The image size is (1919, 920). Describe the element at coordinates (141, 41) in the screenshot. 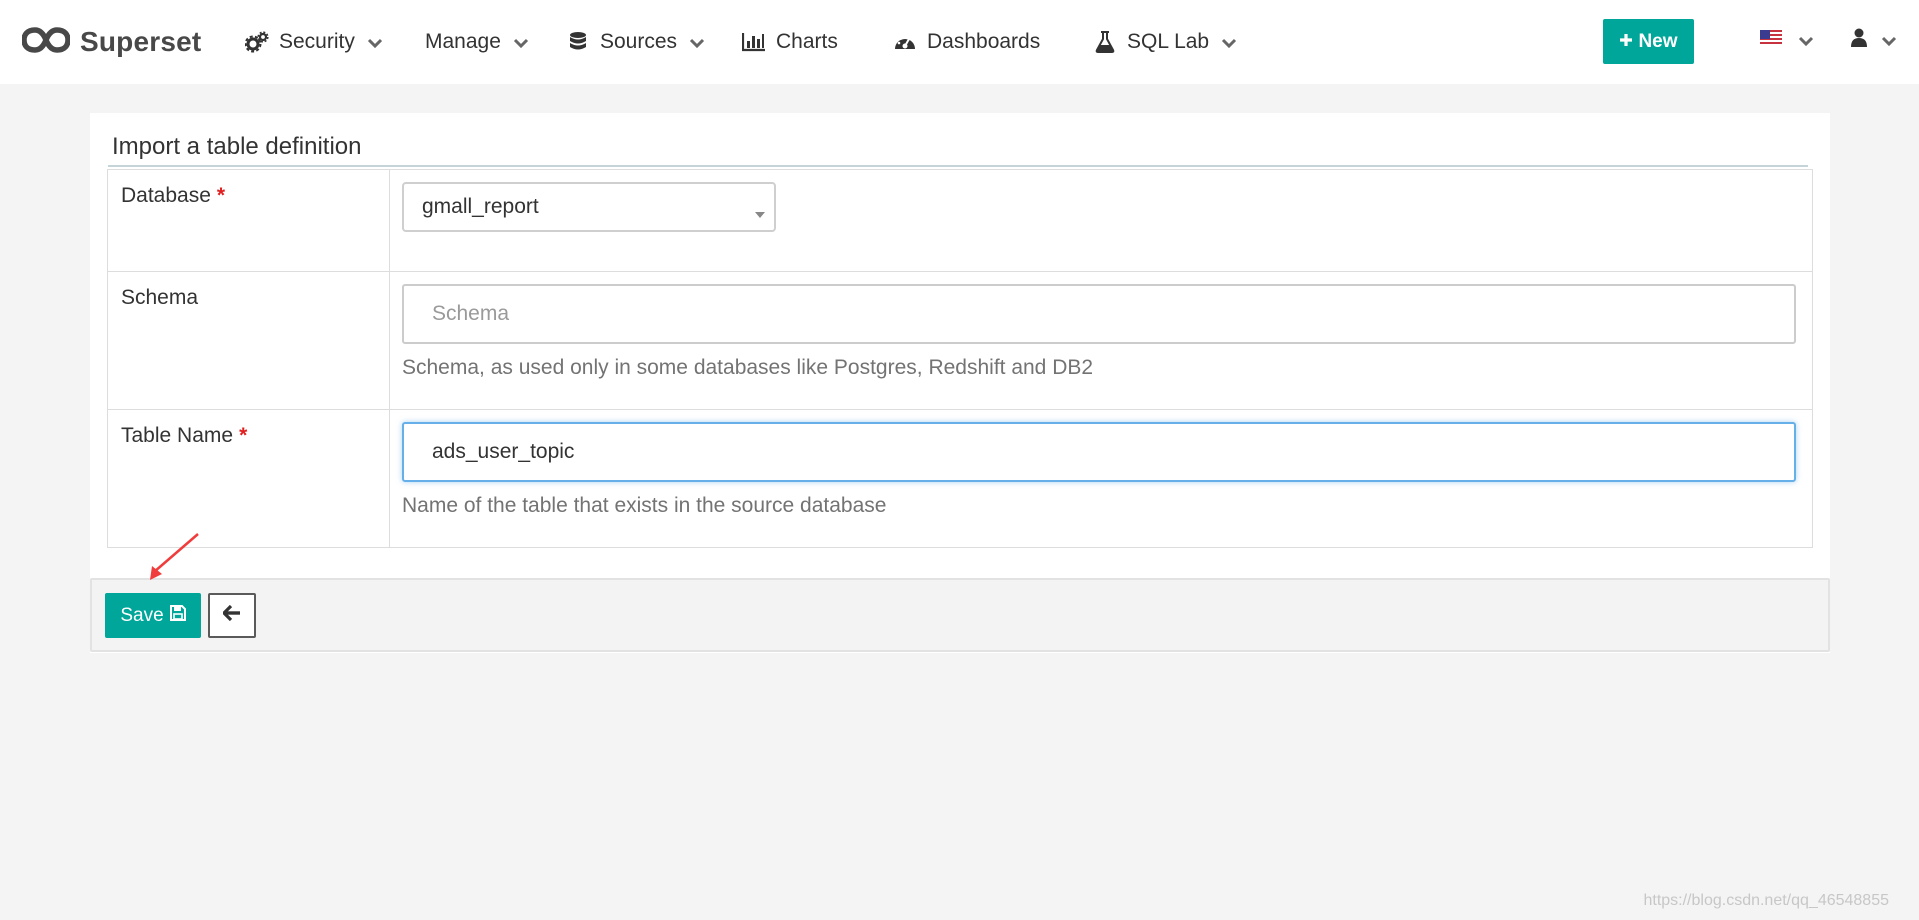

I see `brand-name: Superset` at that location.